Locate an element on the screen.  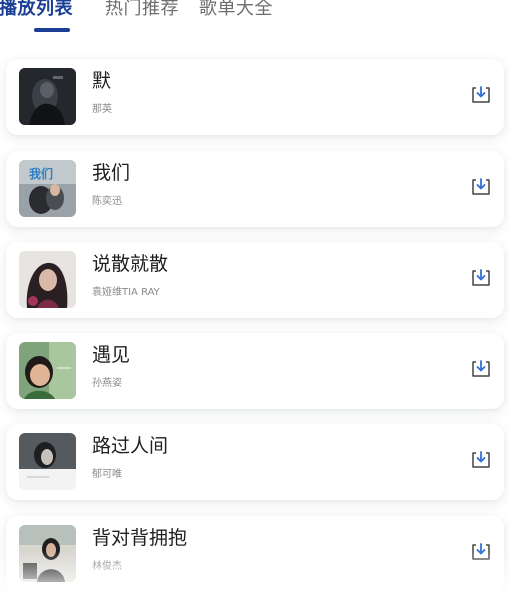
song-title: 路过人间 is located at coordinates (130, 446).